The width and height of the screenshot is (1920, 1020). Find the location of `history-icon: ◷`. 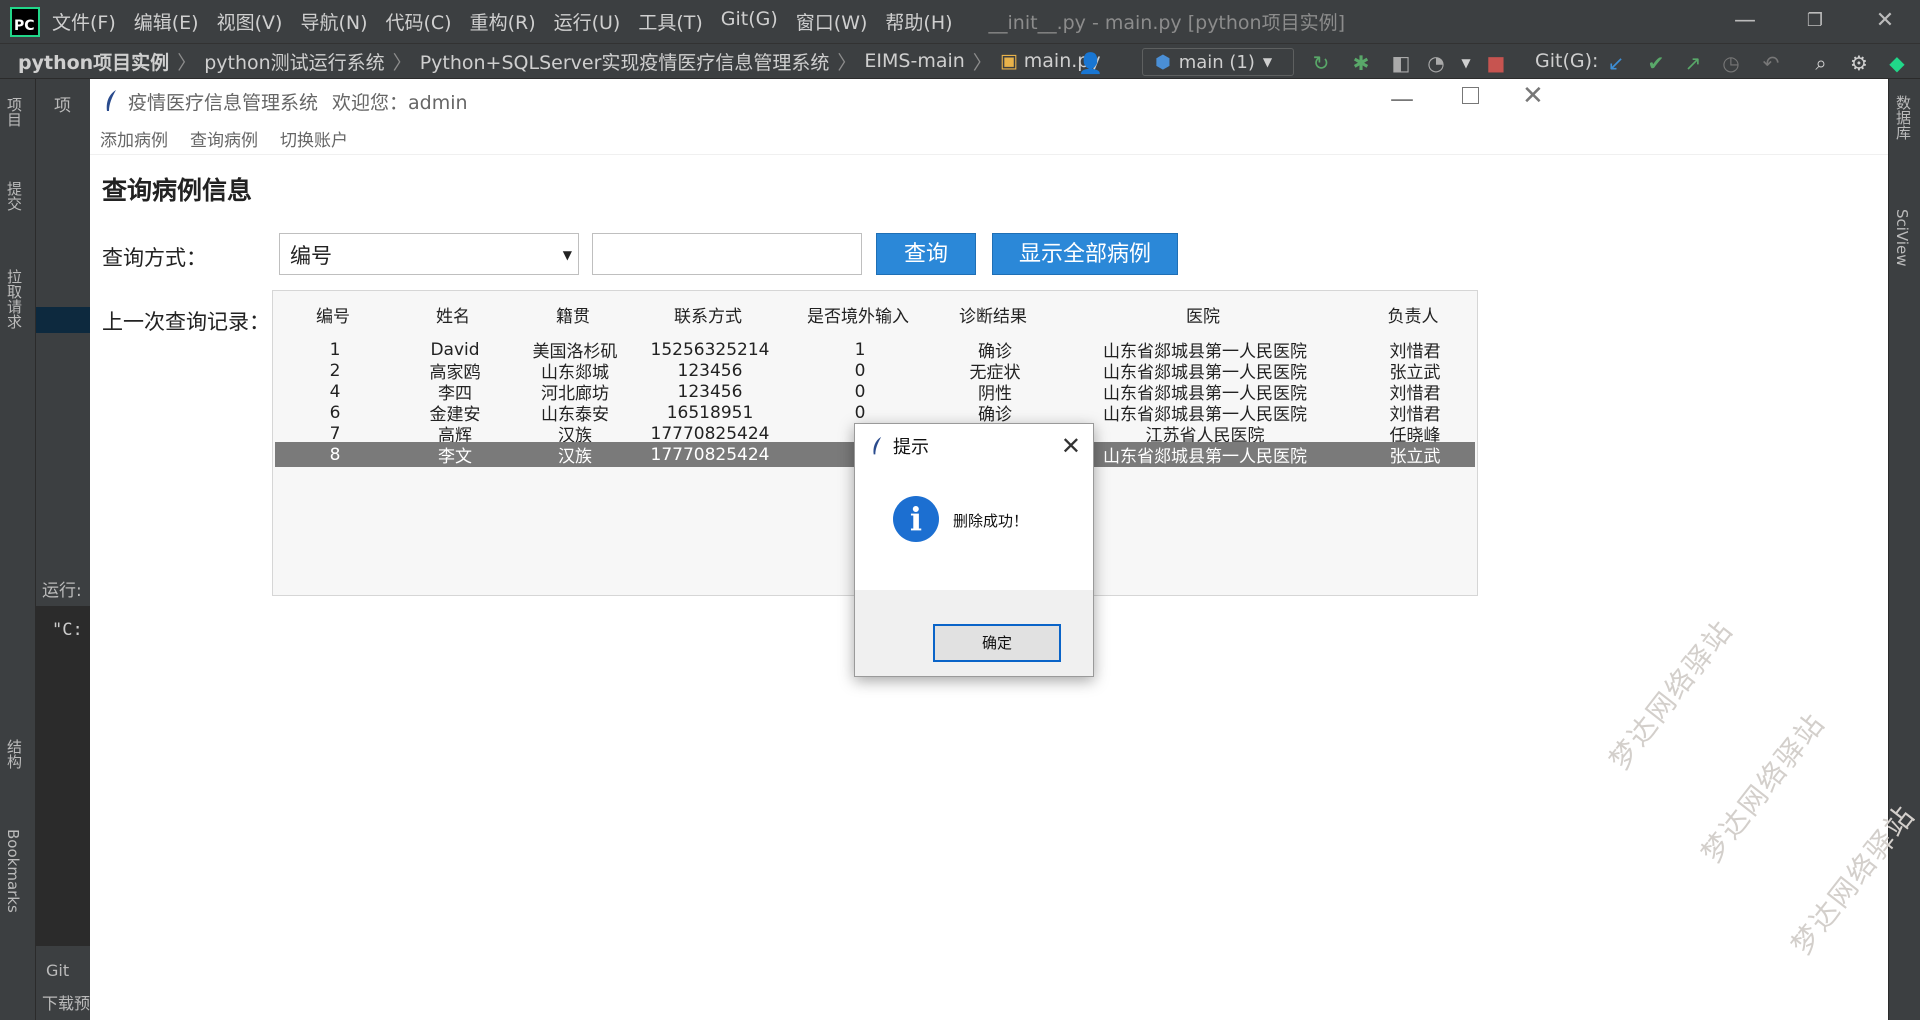

history-icon: ◷ is located at coordinates (1731, 63).